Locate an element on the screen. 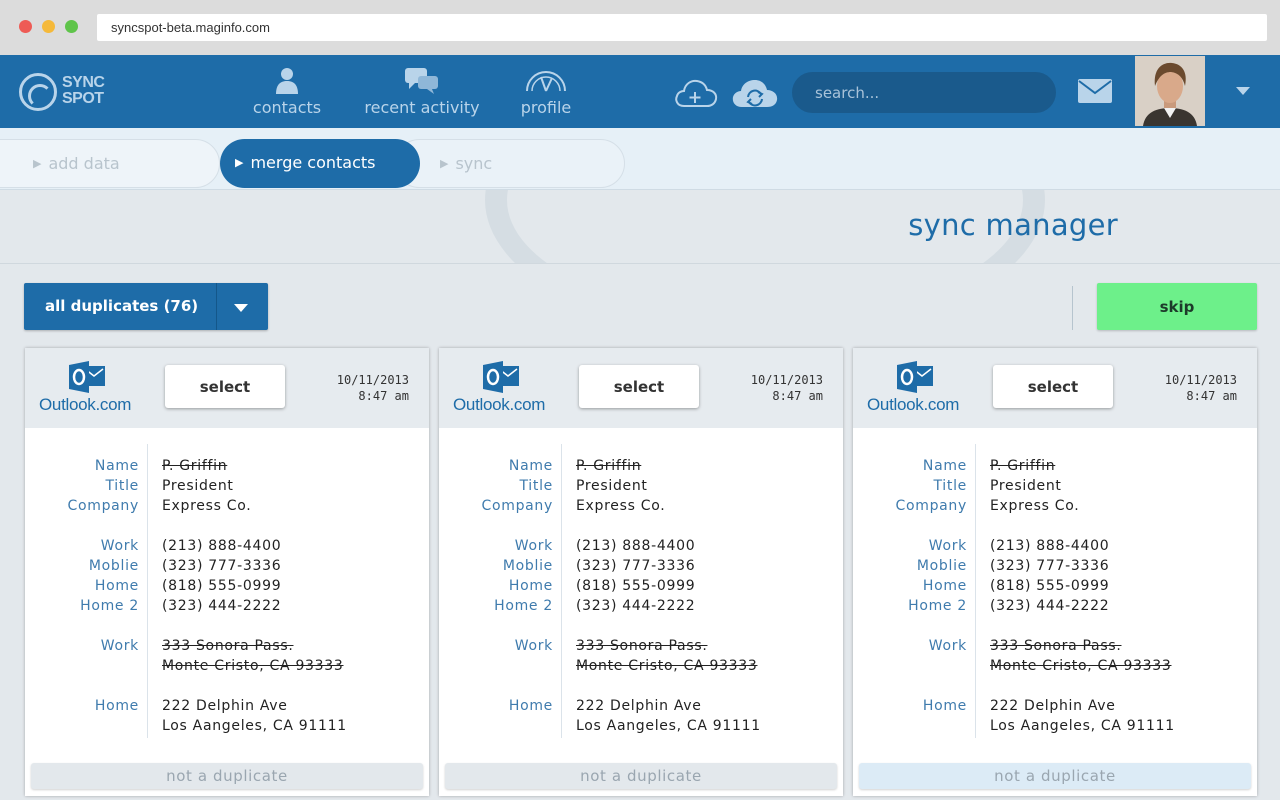 The image size is (1280, 800). avatar-portrait is located at coordinates (1170, 91).